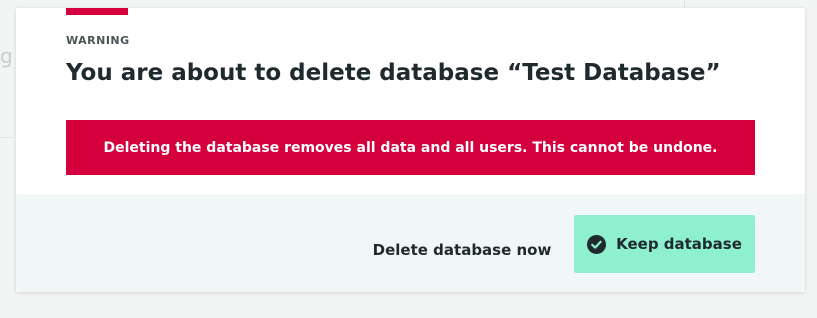  I want to click on delete-database-button: Delete database now, so click(462, 250).